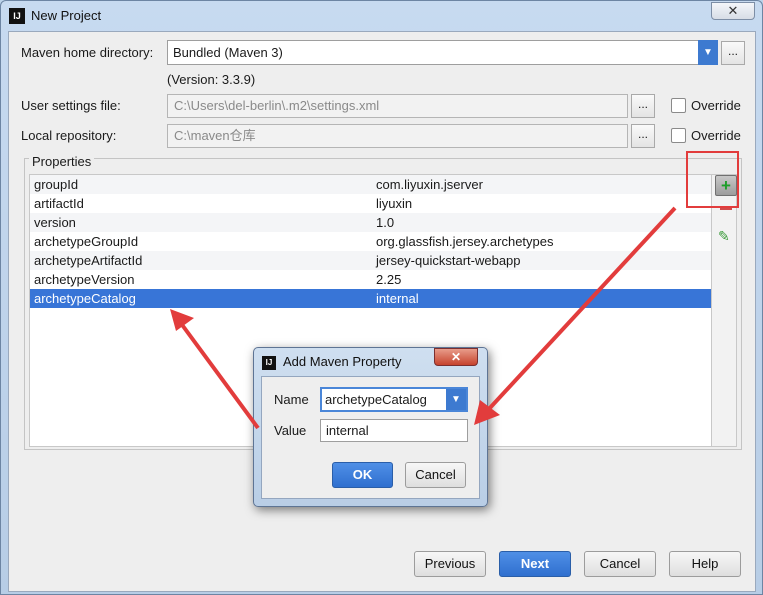 This screenshot has height=595, width=763. What do you see at coordinates (535, 564) in the screenshot?
I see `next-button: Next` at bounding box center [535, 564].